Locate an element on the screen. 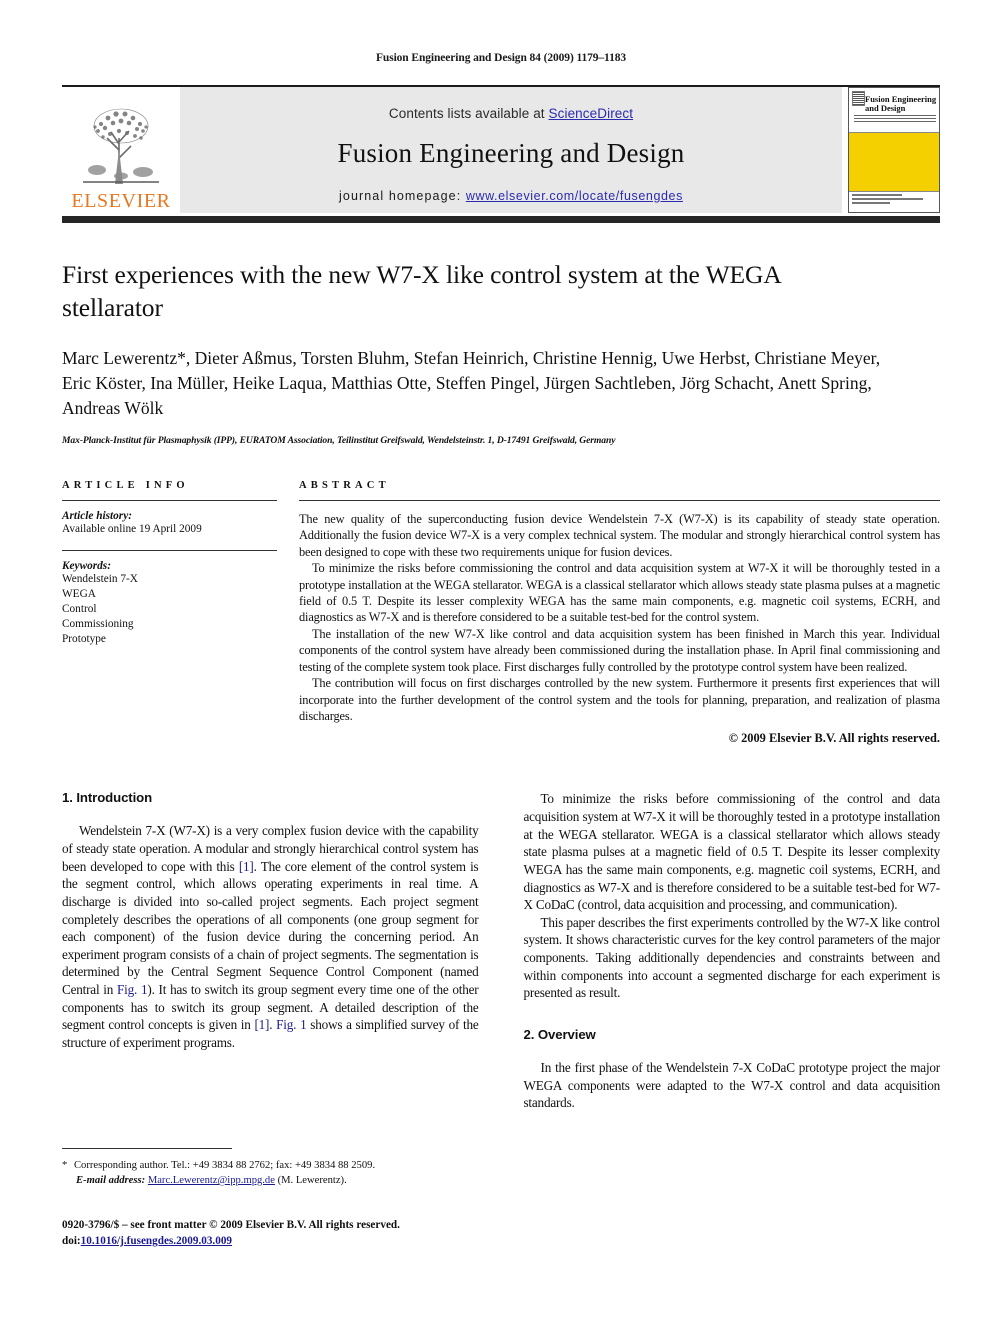  elsevier-tree-icon is located at coordinates (121, 146).